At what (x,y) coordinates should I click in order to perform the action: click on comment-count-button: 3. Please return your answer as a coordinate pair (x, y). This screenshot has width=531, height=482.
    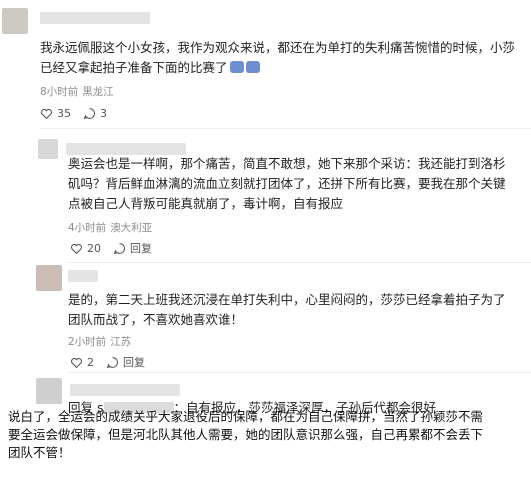
    Looking at the image, I should click on (95, 113).